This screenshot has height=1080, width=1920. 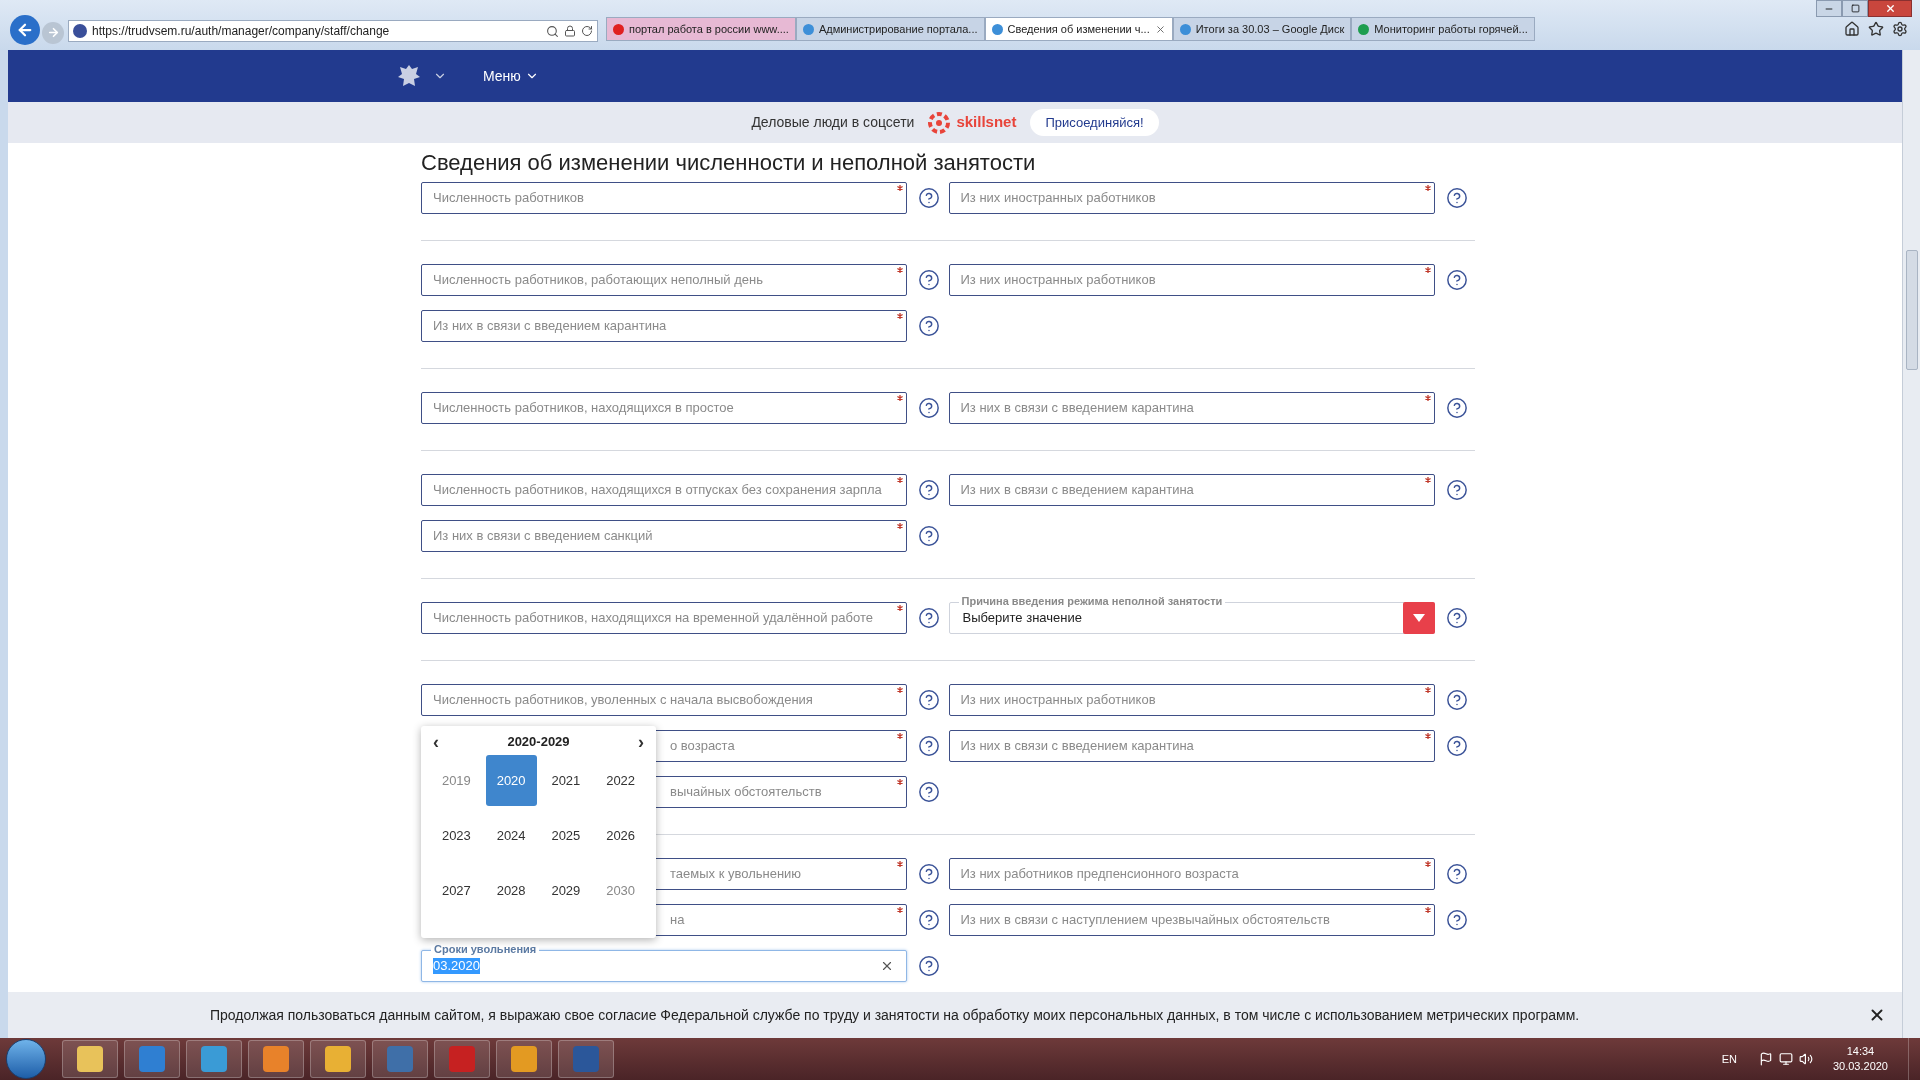 What do you see at coordinates (729, 163) in the screenshot?
I see `page-title: Сведения об изменении численности и неполной занятости` at bounding box center [729, 163].